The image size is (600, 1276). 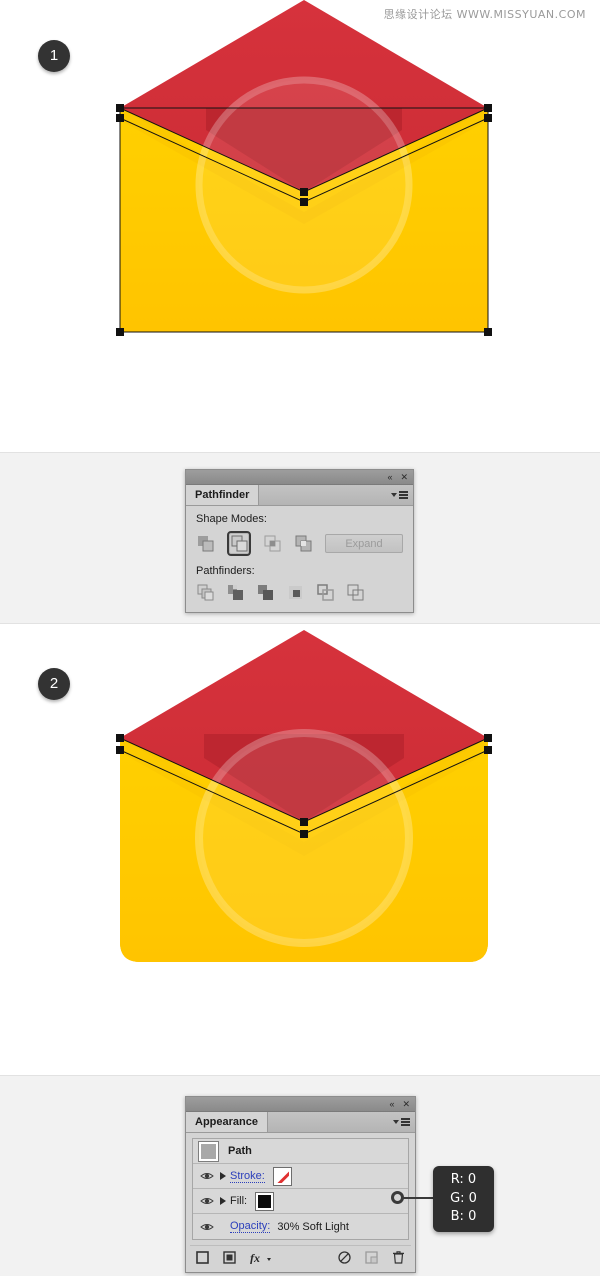 I want to click on fill-swatch-black, so click(x=265, y=1201).